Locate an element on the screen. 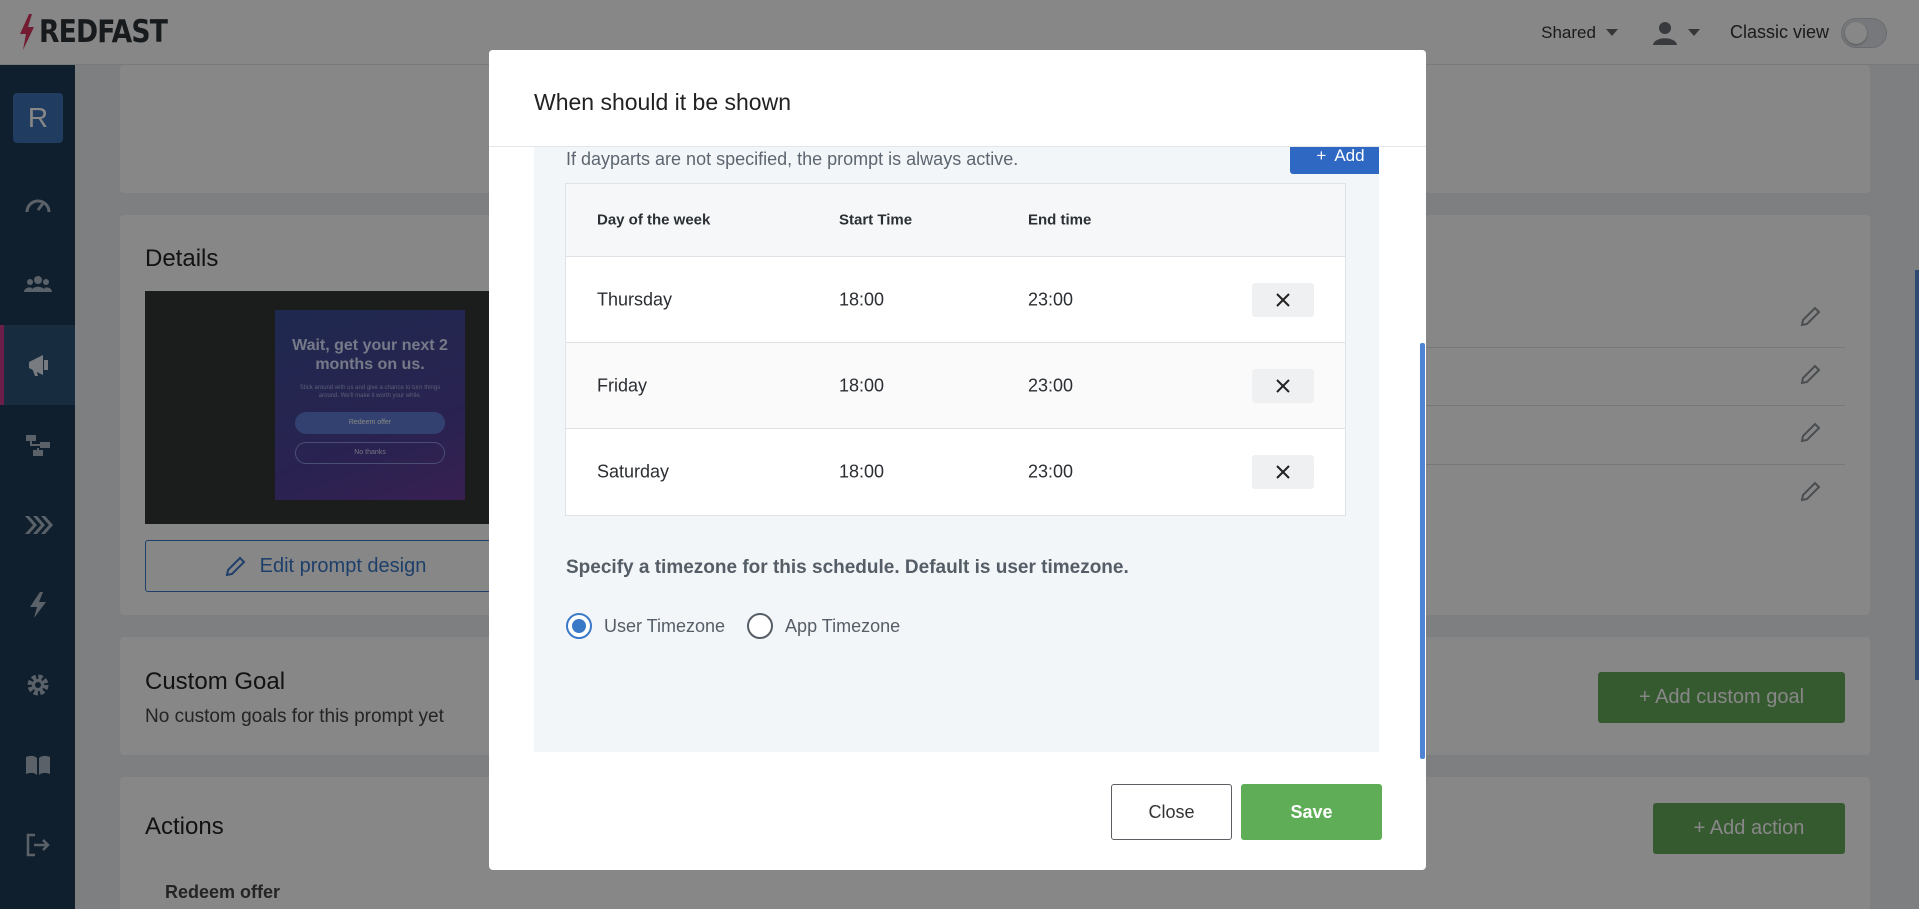 The height and width of the screenshot is (909, 1919). timezone-radio-group: User Timezone App Timezone is located at coordinates (744, 626).